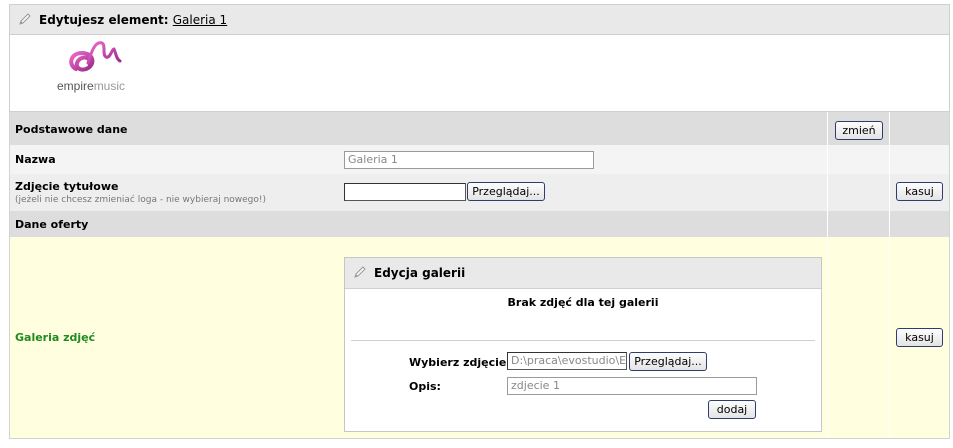 The width and height of the screenshot is (953, 448). What do you see at coordinates (405, 192) in the screenshot?
I see `cover-file-input` at bounding box center [405, 192].